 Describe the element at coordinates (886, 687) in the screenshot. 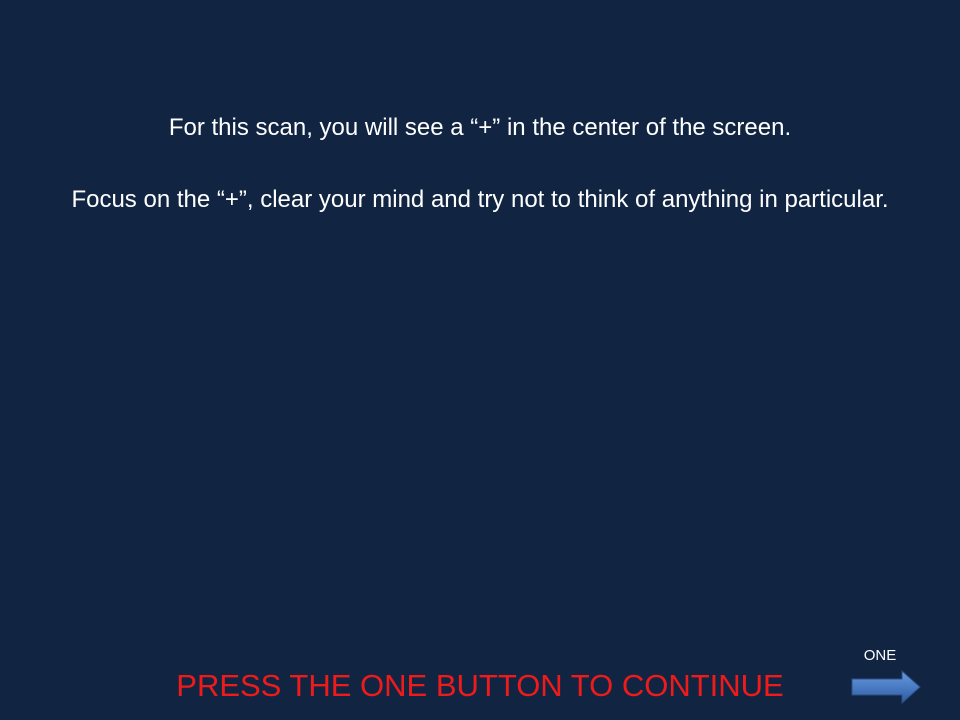

I see `right-arrow-icon` at that location.